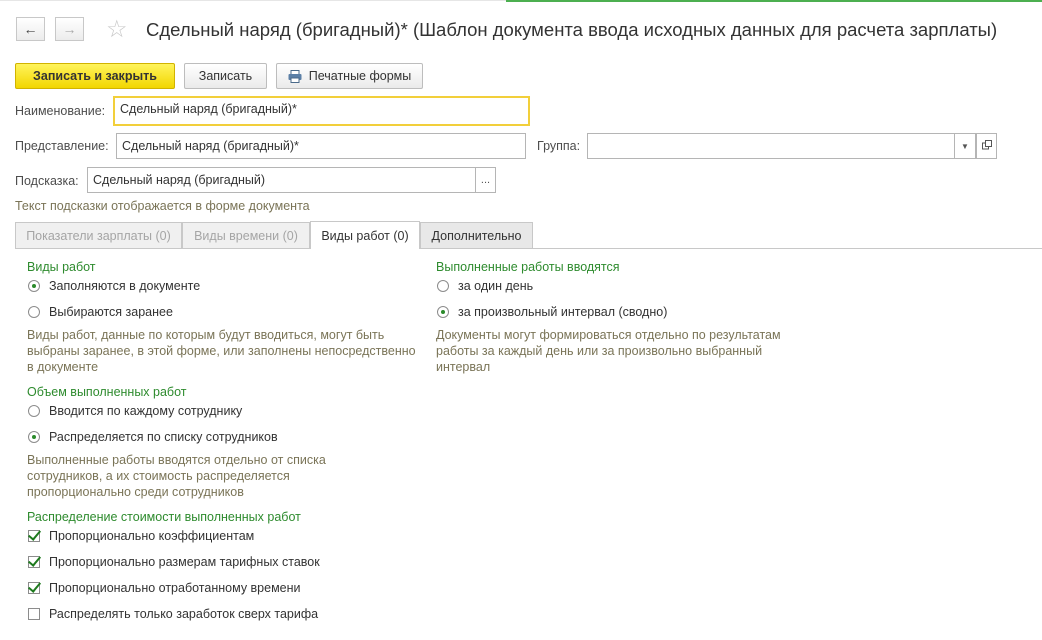  What do you see at coordinates (107, 392) in the screenshot?
I see `volume-heading: Объем выполненных работ` at bounding box center [107, 392].